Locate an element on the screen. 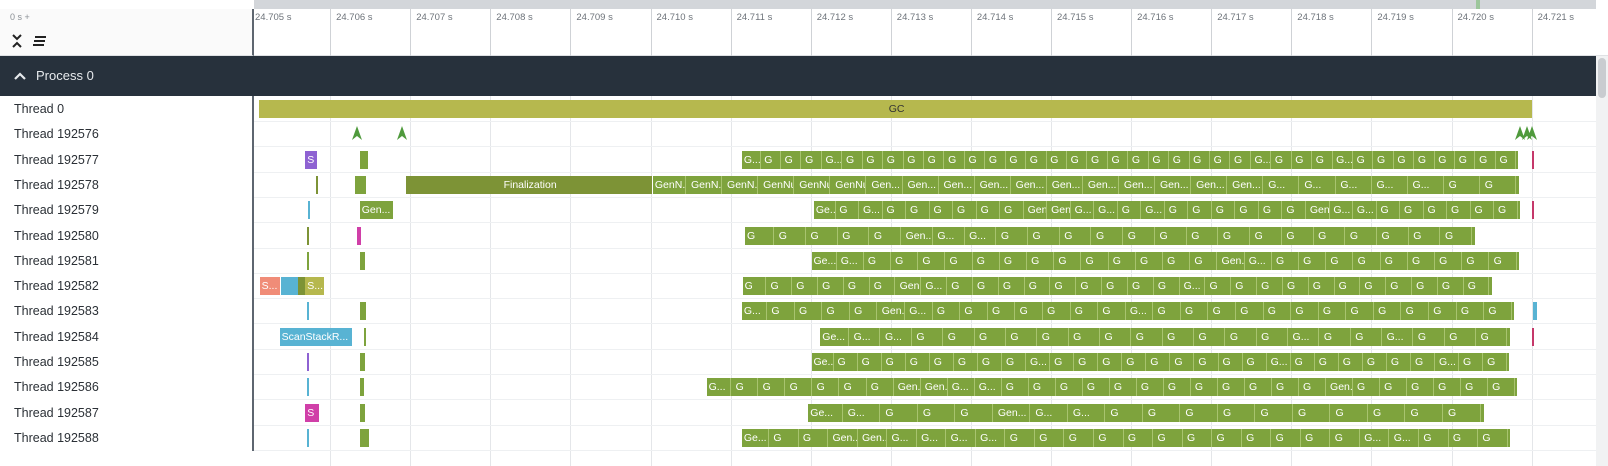 The image size is (1608, 466). thread-track: GC is located at coordinates (925, 109).